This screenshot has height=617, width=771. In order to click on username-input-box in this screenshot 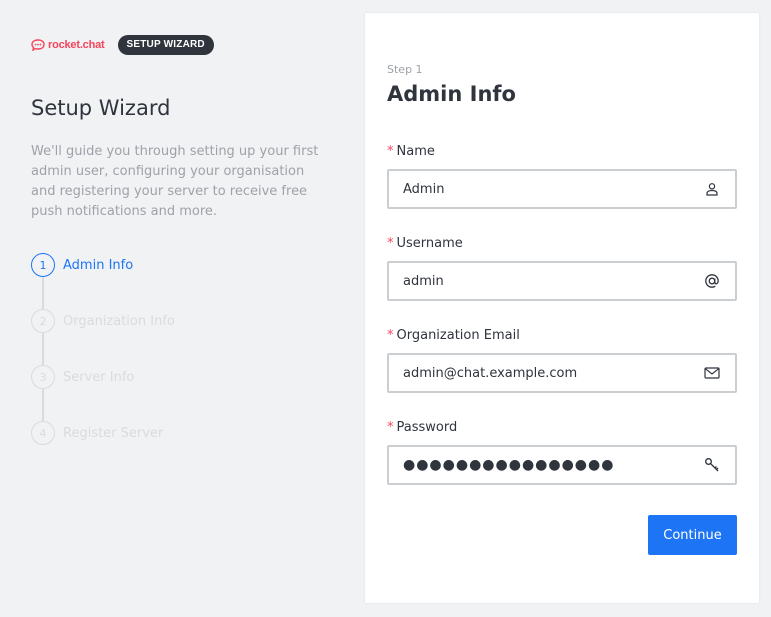, I will do `click(562, 281)`.